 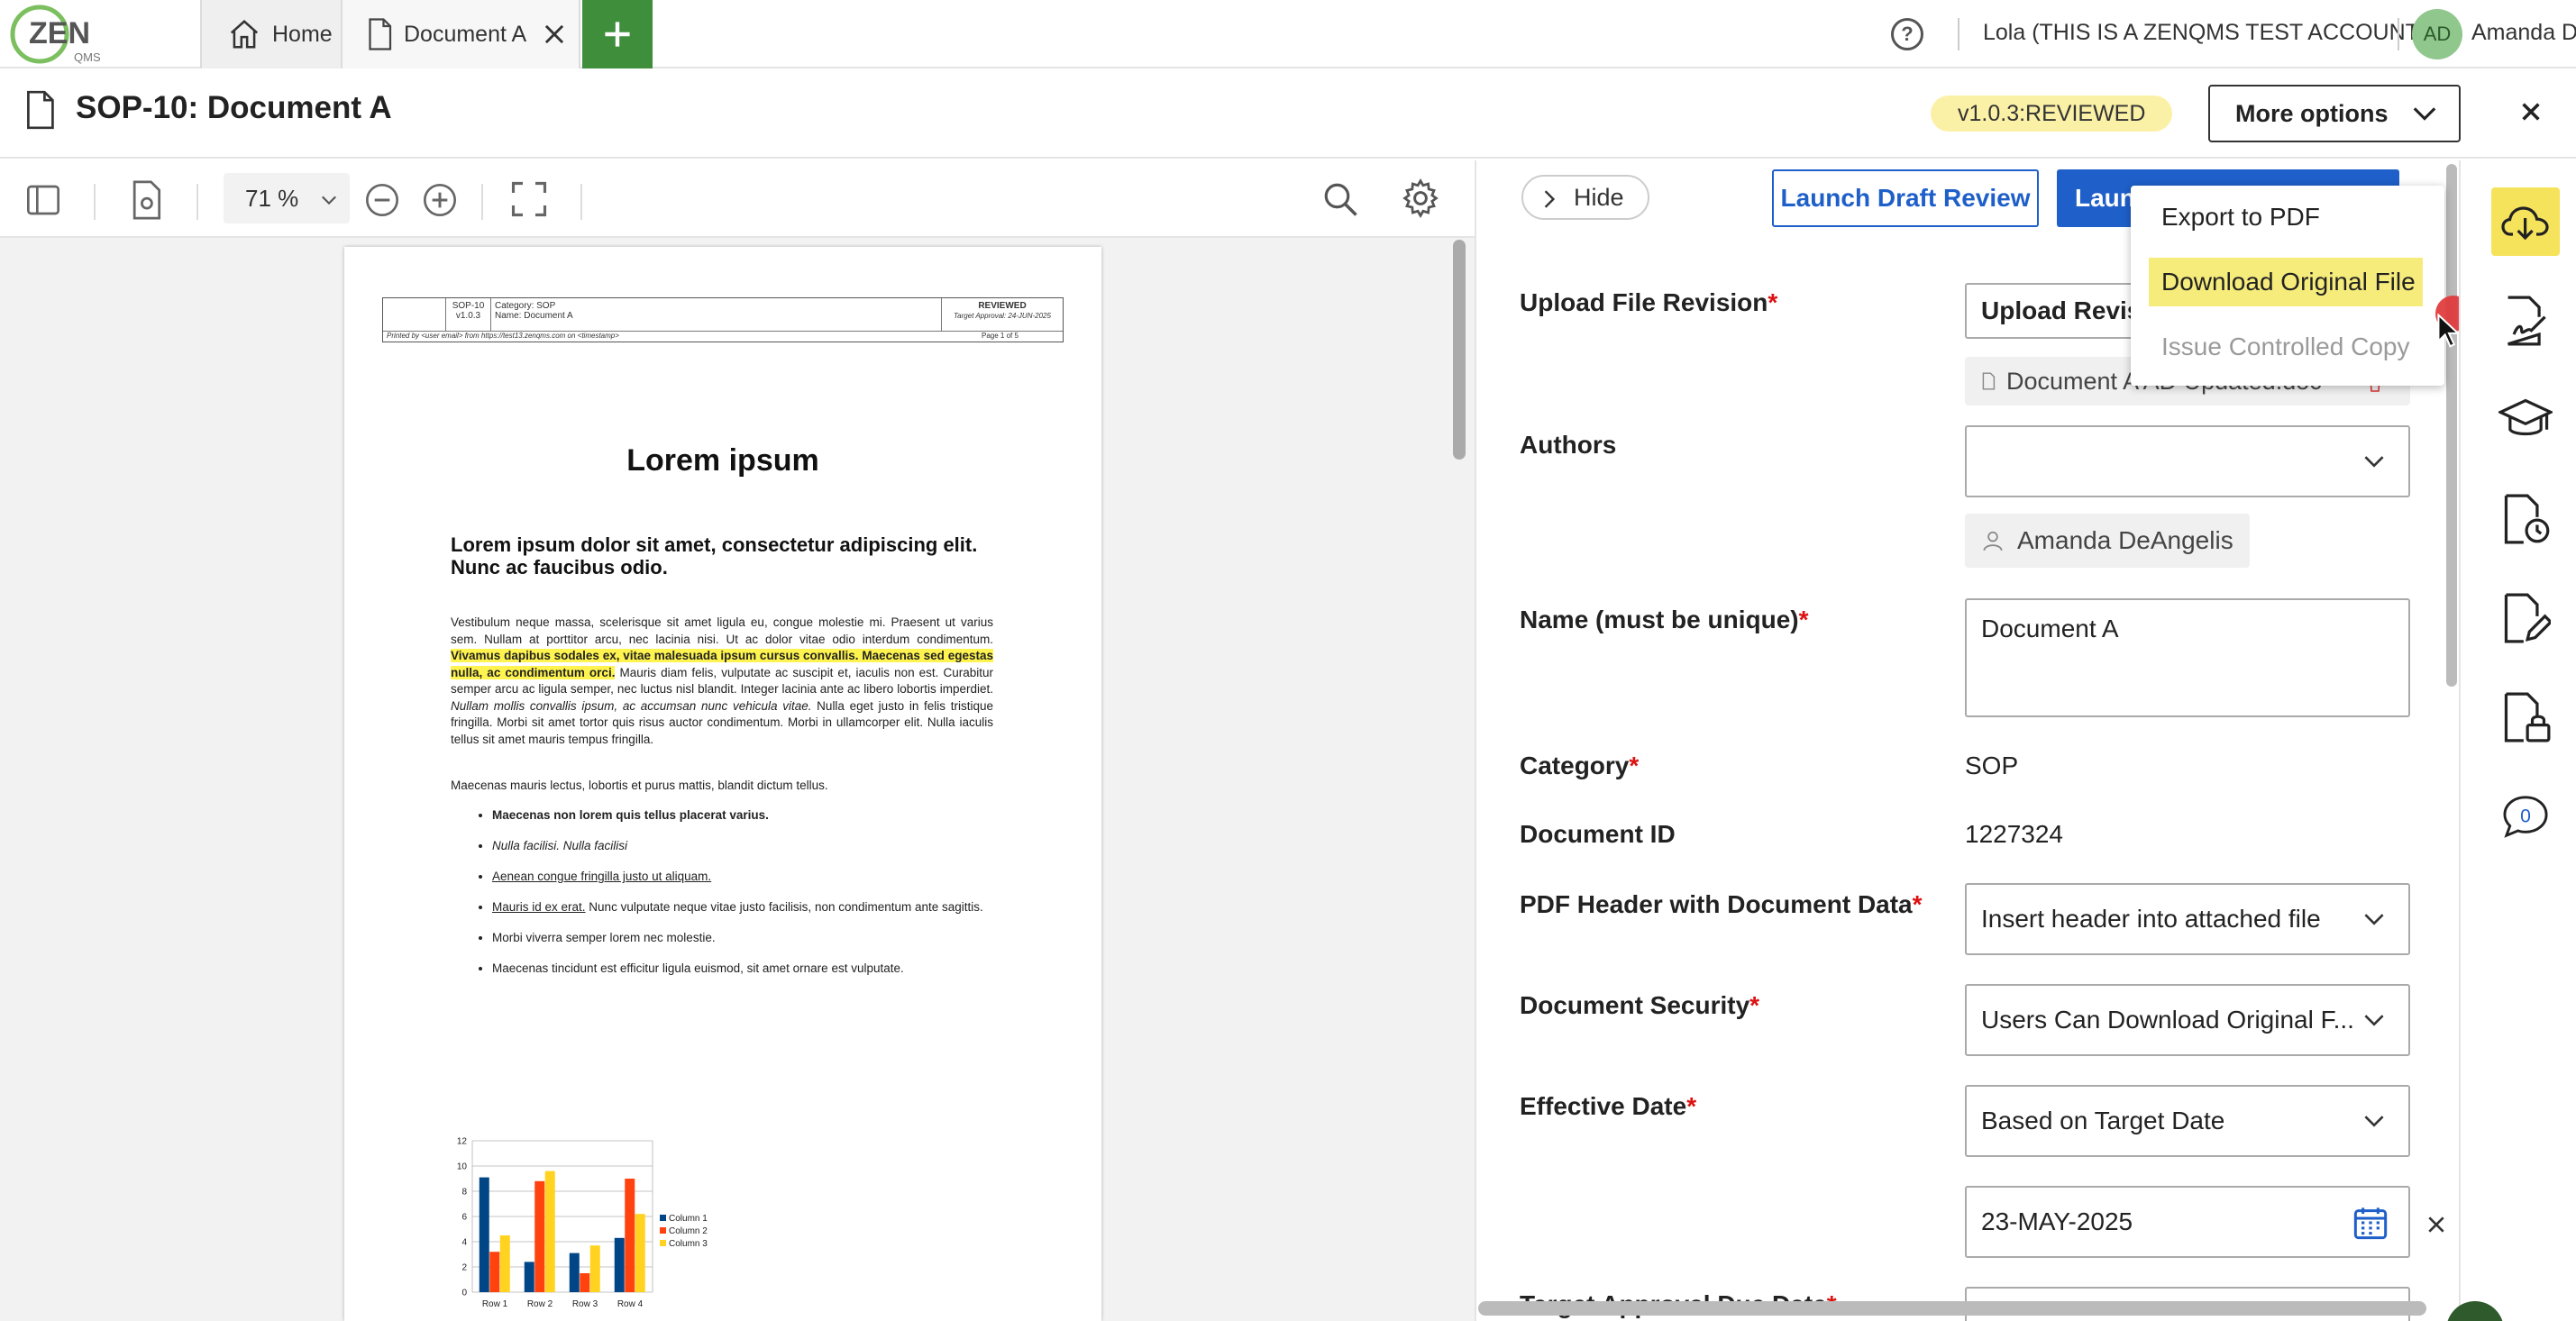 I want to click on calendar-icon, so click(x=2370, y=1223).